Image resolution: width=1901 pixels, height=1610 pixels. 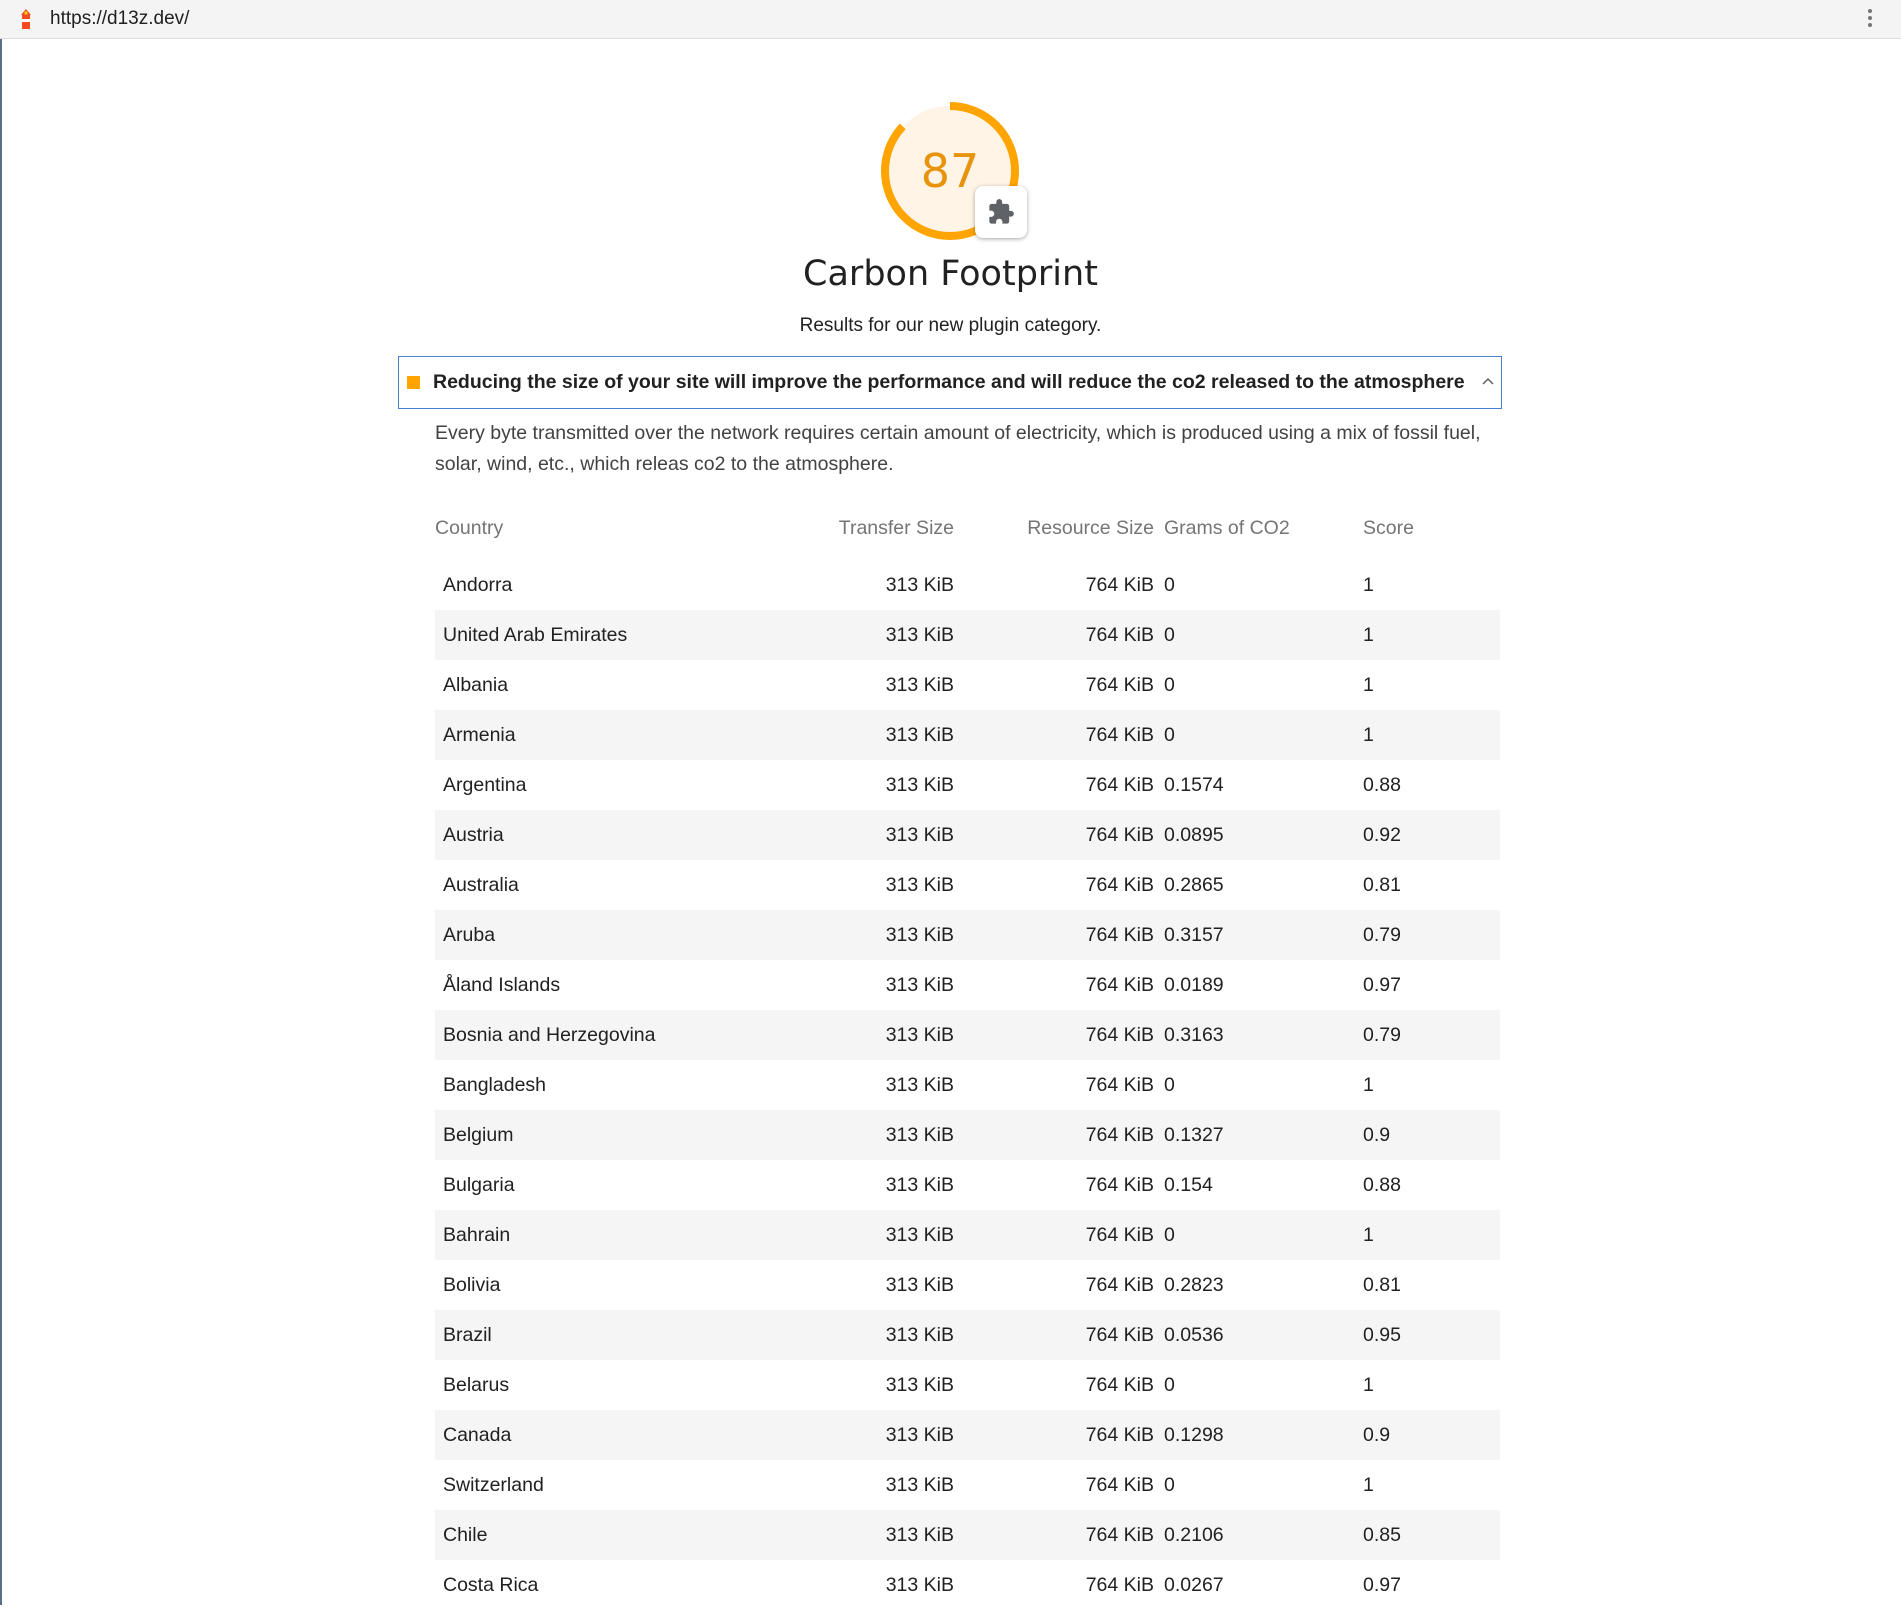 What do you see at coordinates (967, 1235) in the screenshot?
I see `table-row: Bahrain 313 KiB 764 KiB 0 1` at bounding box center [967, 1235].